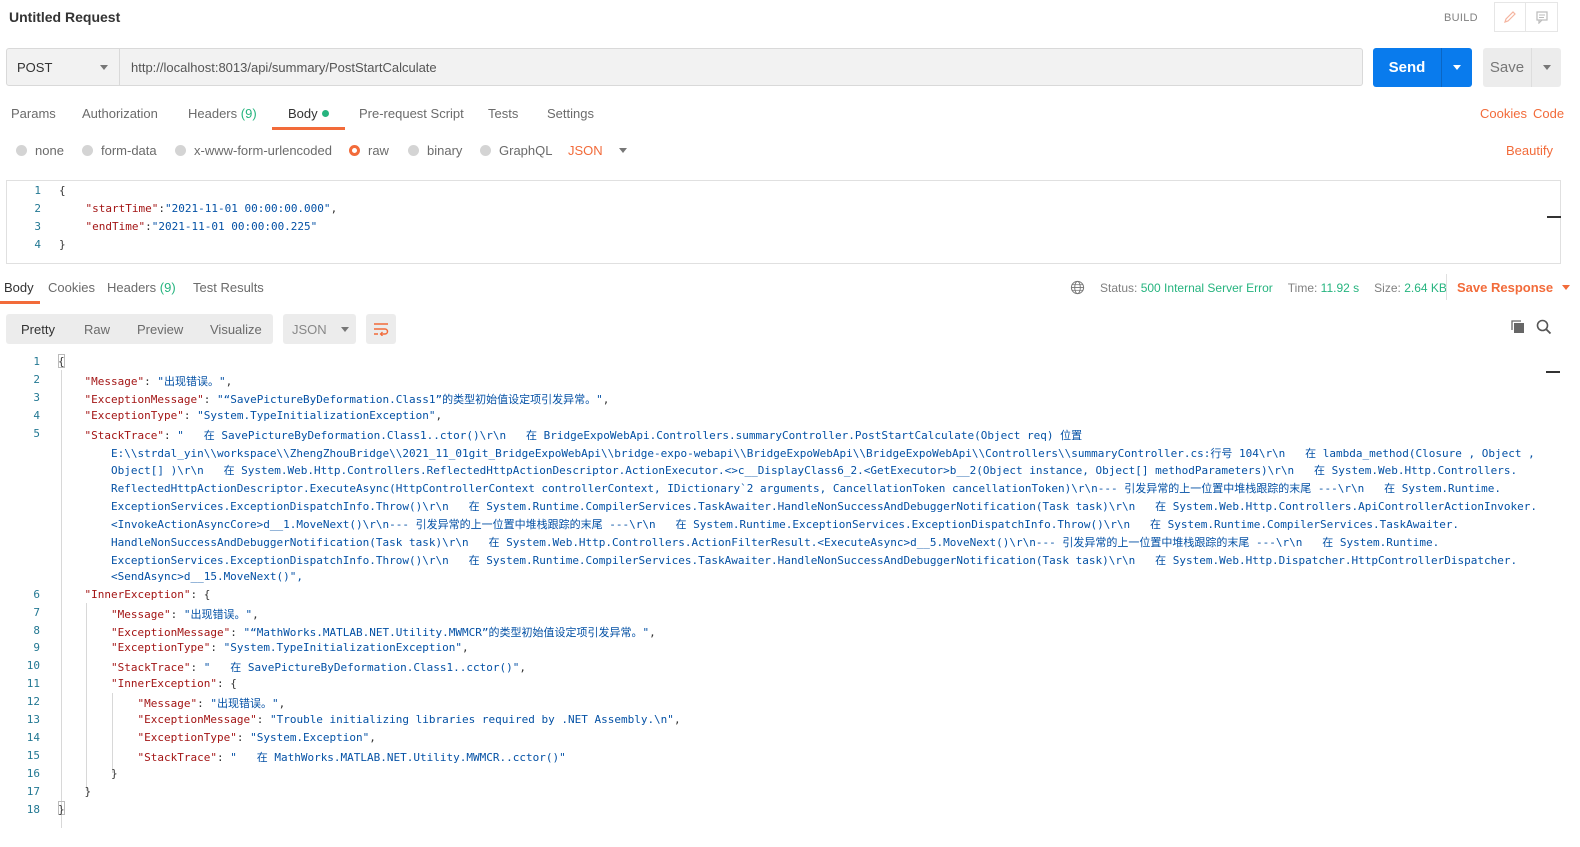 The height and width of the screenshot is (847, 1580). What do you see at coordinates (1119, 287) in the screenshot?
I see `status-label: Status:` at bounding box center [1119, 287].